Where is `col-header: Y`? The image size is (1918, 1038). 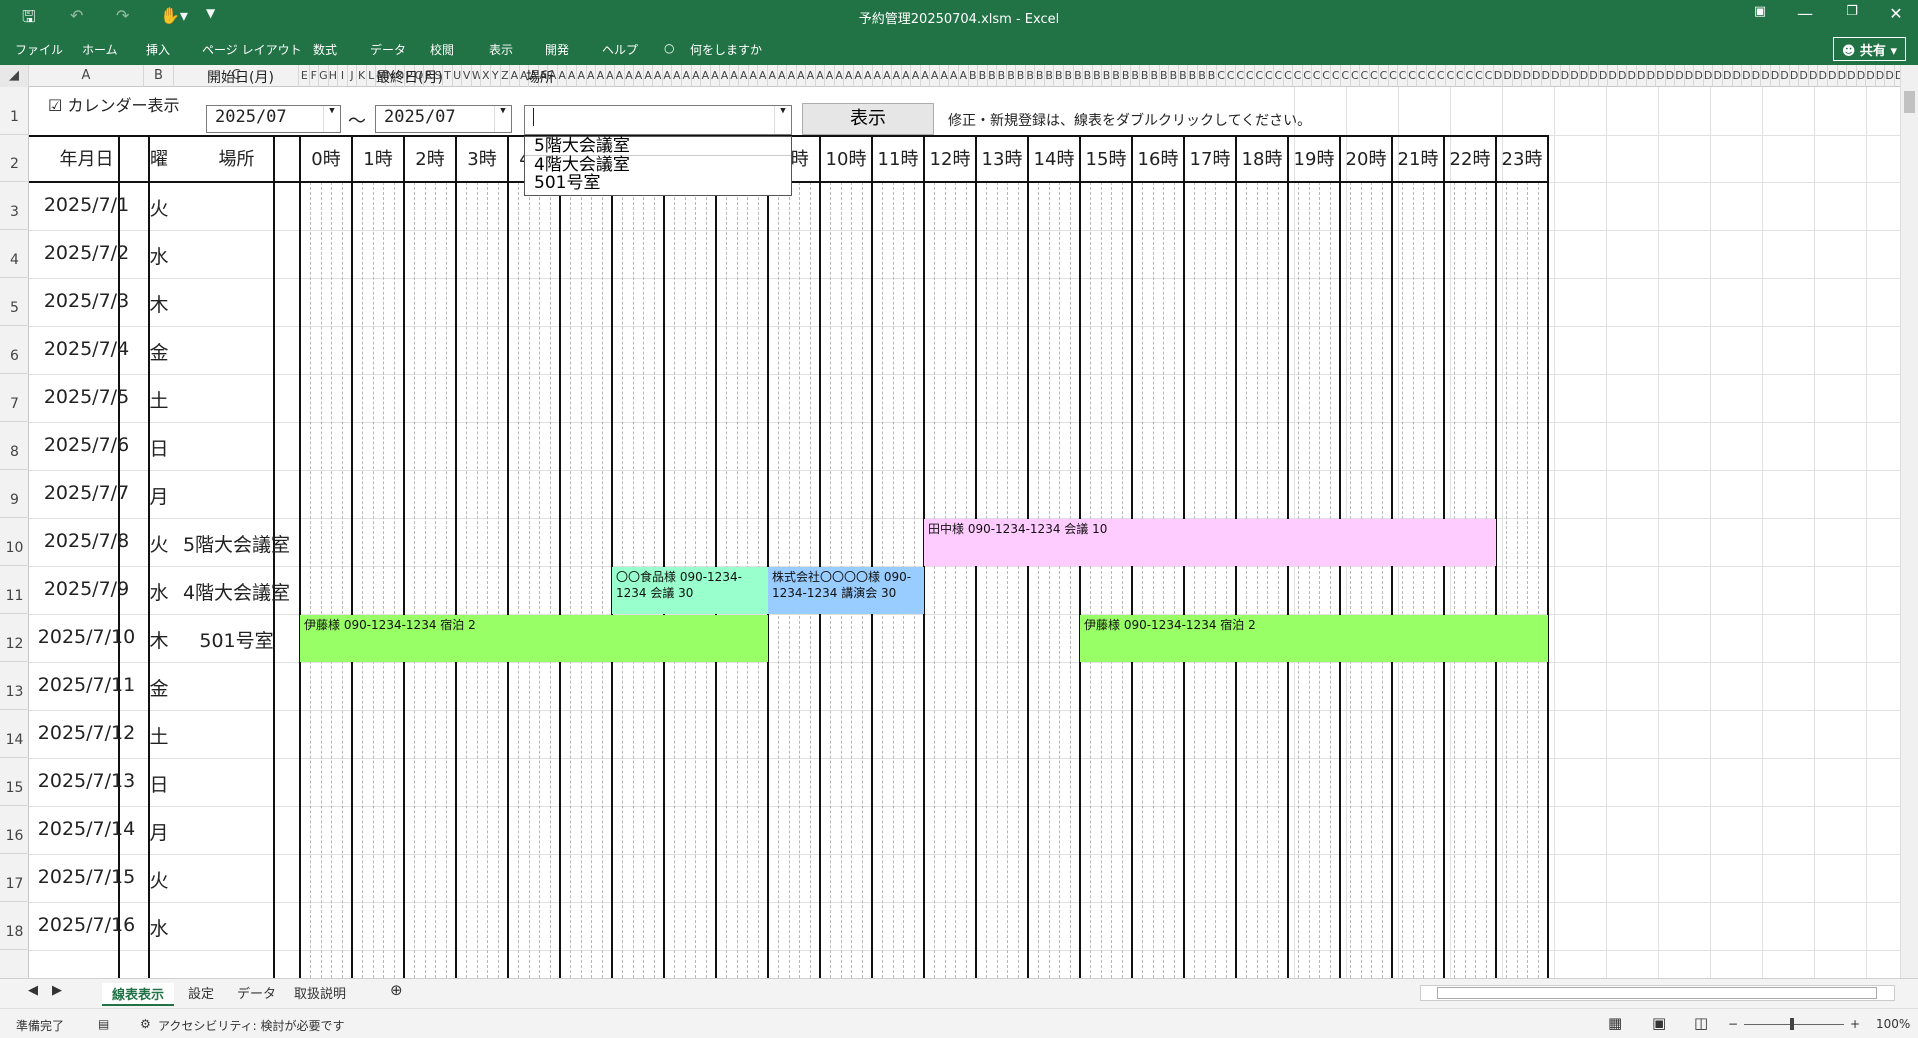
col-header: Y is located at coordinates (496, 76).